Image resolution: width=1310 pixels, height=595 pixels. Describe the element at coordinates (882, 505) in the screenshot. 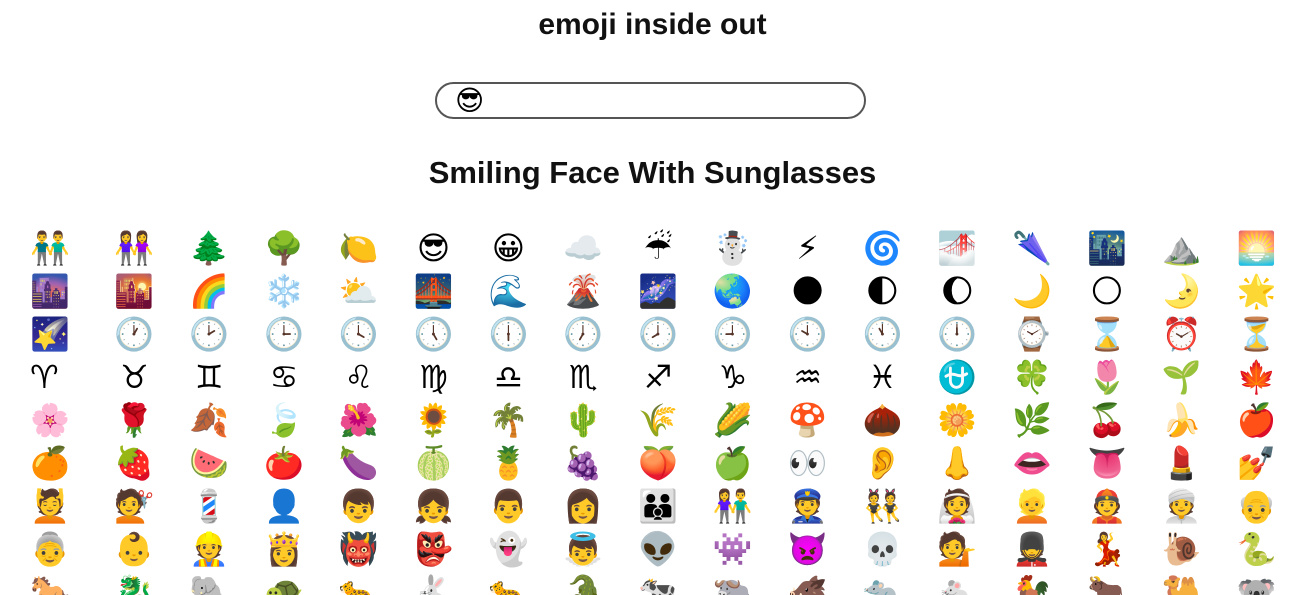

I see `emoji-cell: 👯` at that location.